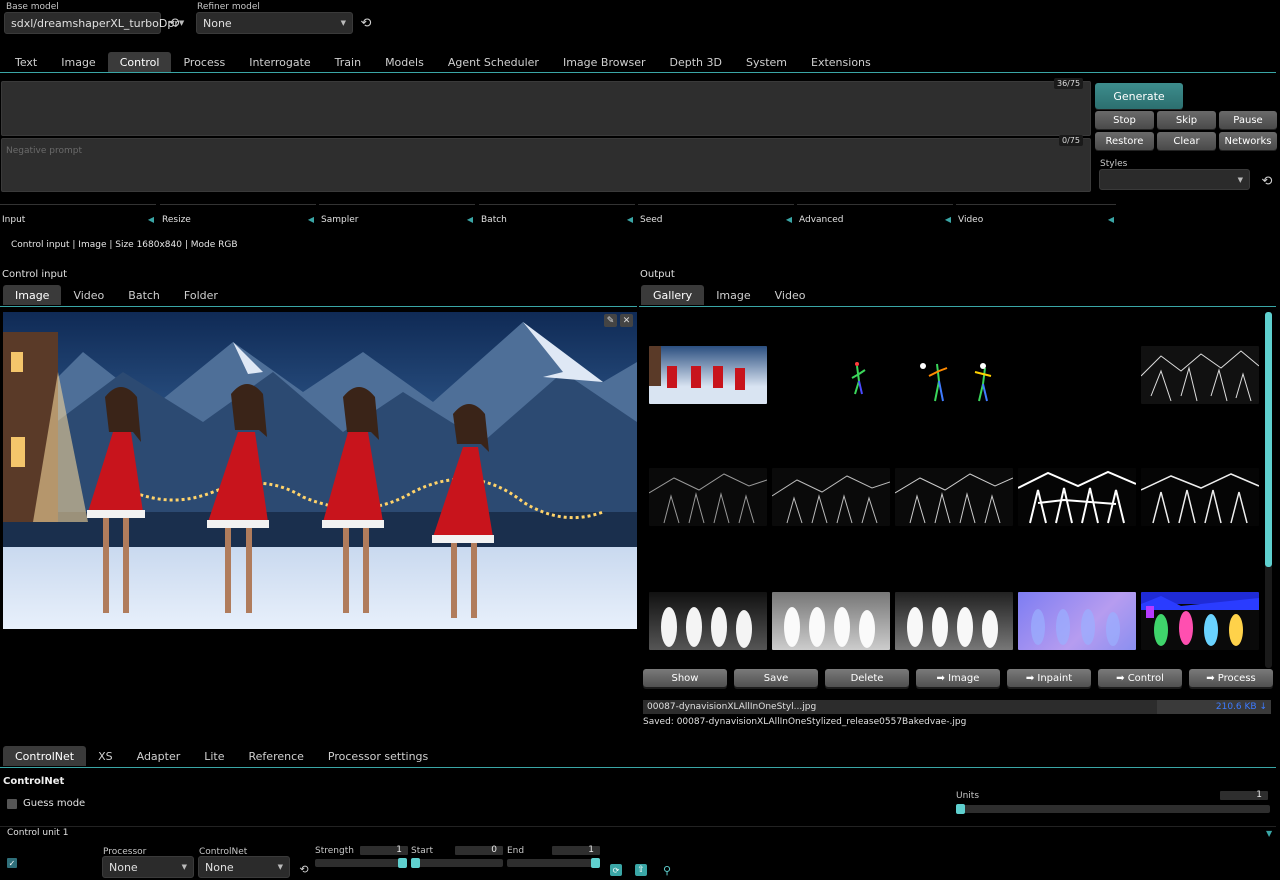 The width and height of the screenshot is (1280, 880). What do you see at coordinates (12, 863) in the screenshot?
I see `checkbox-icon: ✓` at bounding box center [12, 863].